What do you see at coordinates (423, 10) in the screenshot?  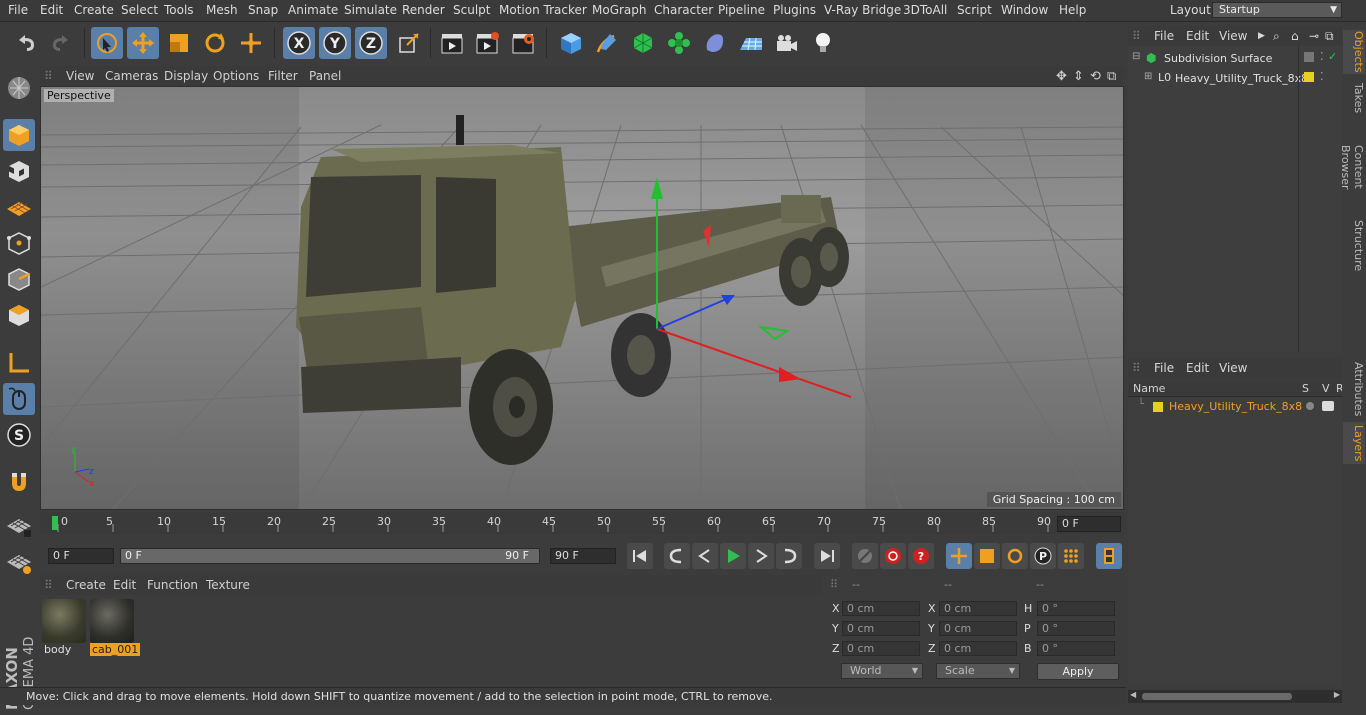 I see `menu-render: Render` at bounding box center [423, 10].